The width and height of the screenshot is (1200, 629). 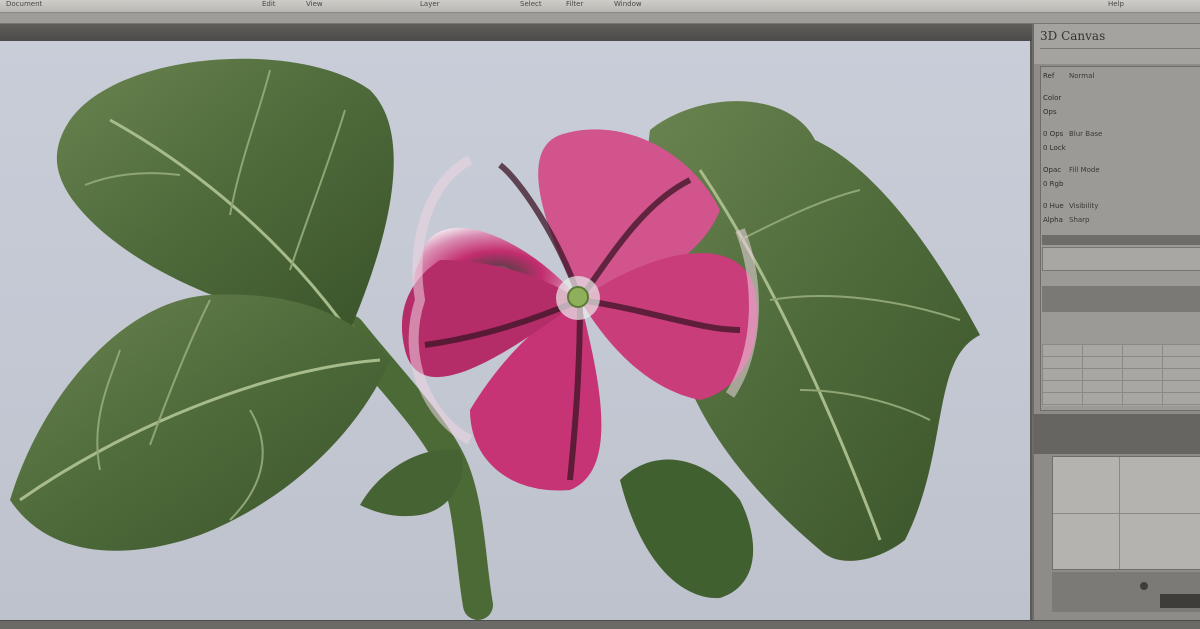 I want to click on flower-pistil, so click(x=578, y=297).